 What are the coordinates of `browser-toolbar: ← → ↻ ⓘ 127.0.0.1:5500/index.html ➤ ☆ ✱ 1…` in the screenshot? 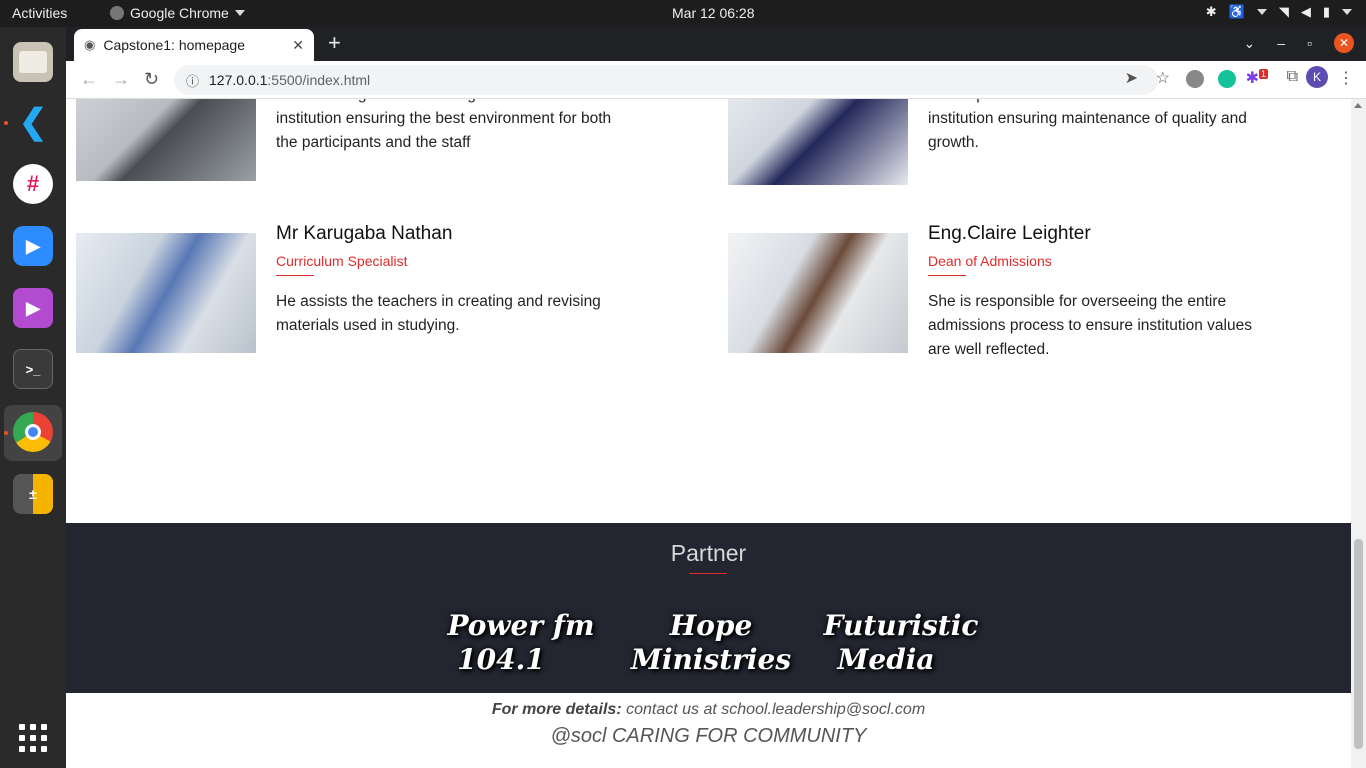 It's located at (716, 80).